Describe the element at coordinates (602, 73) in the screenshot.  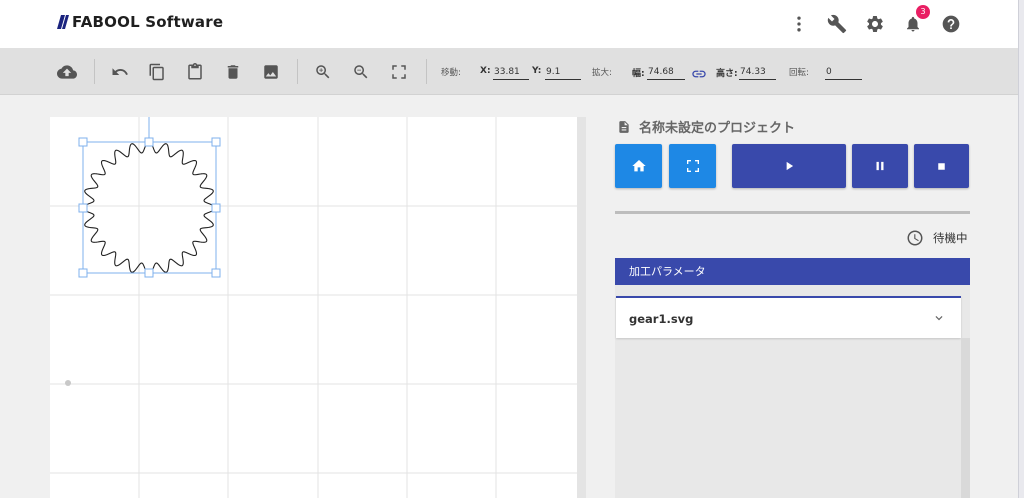
I see `scale-label: 拡大:` at that location.